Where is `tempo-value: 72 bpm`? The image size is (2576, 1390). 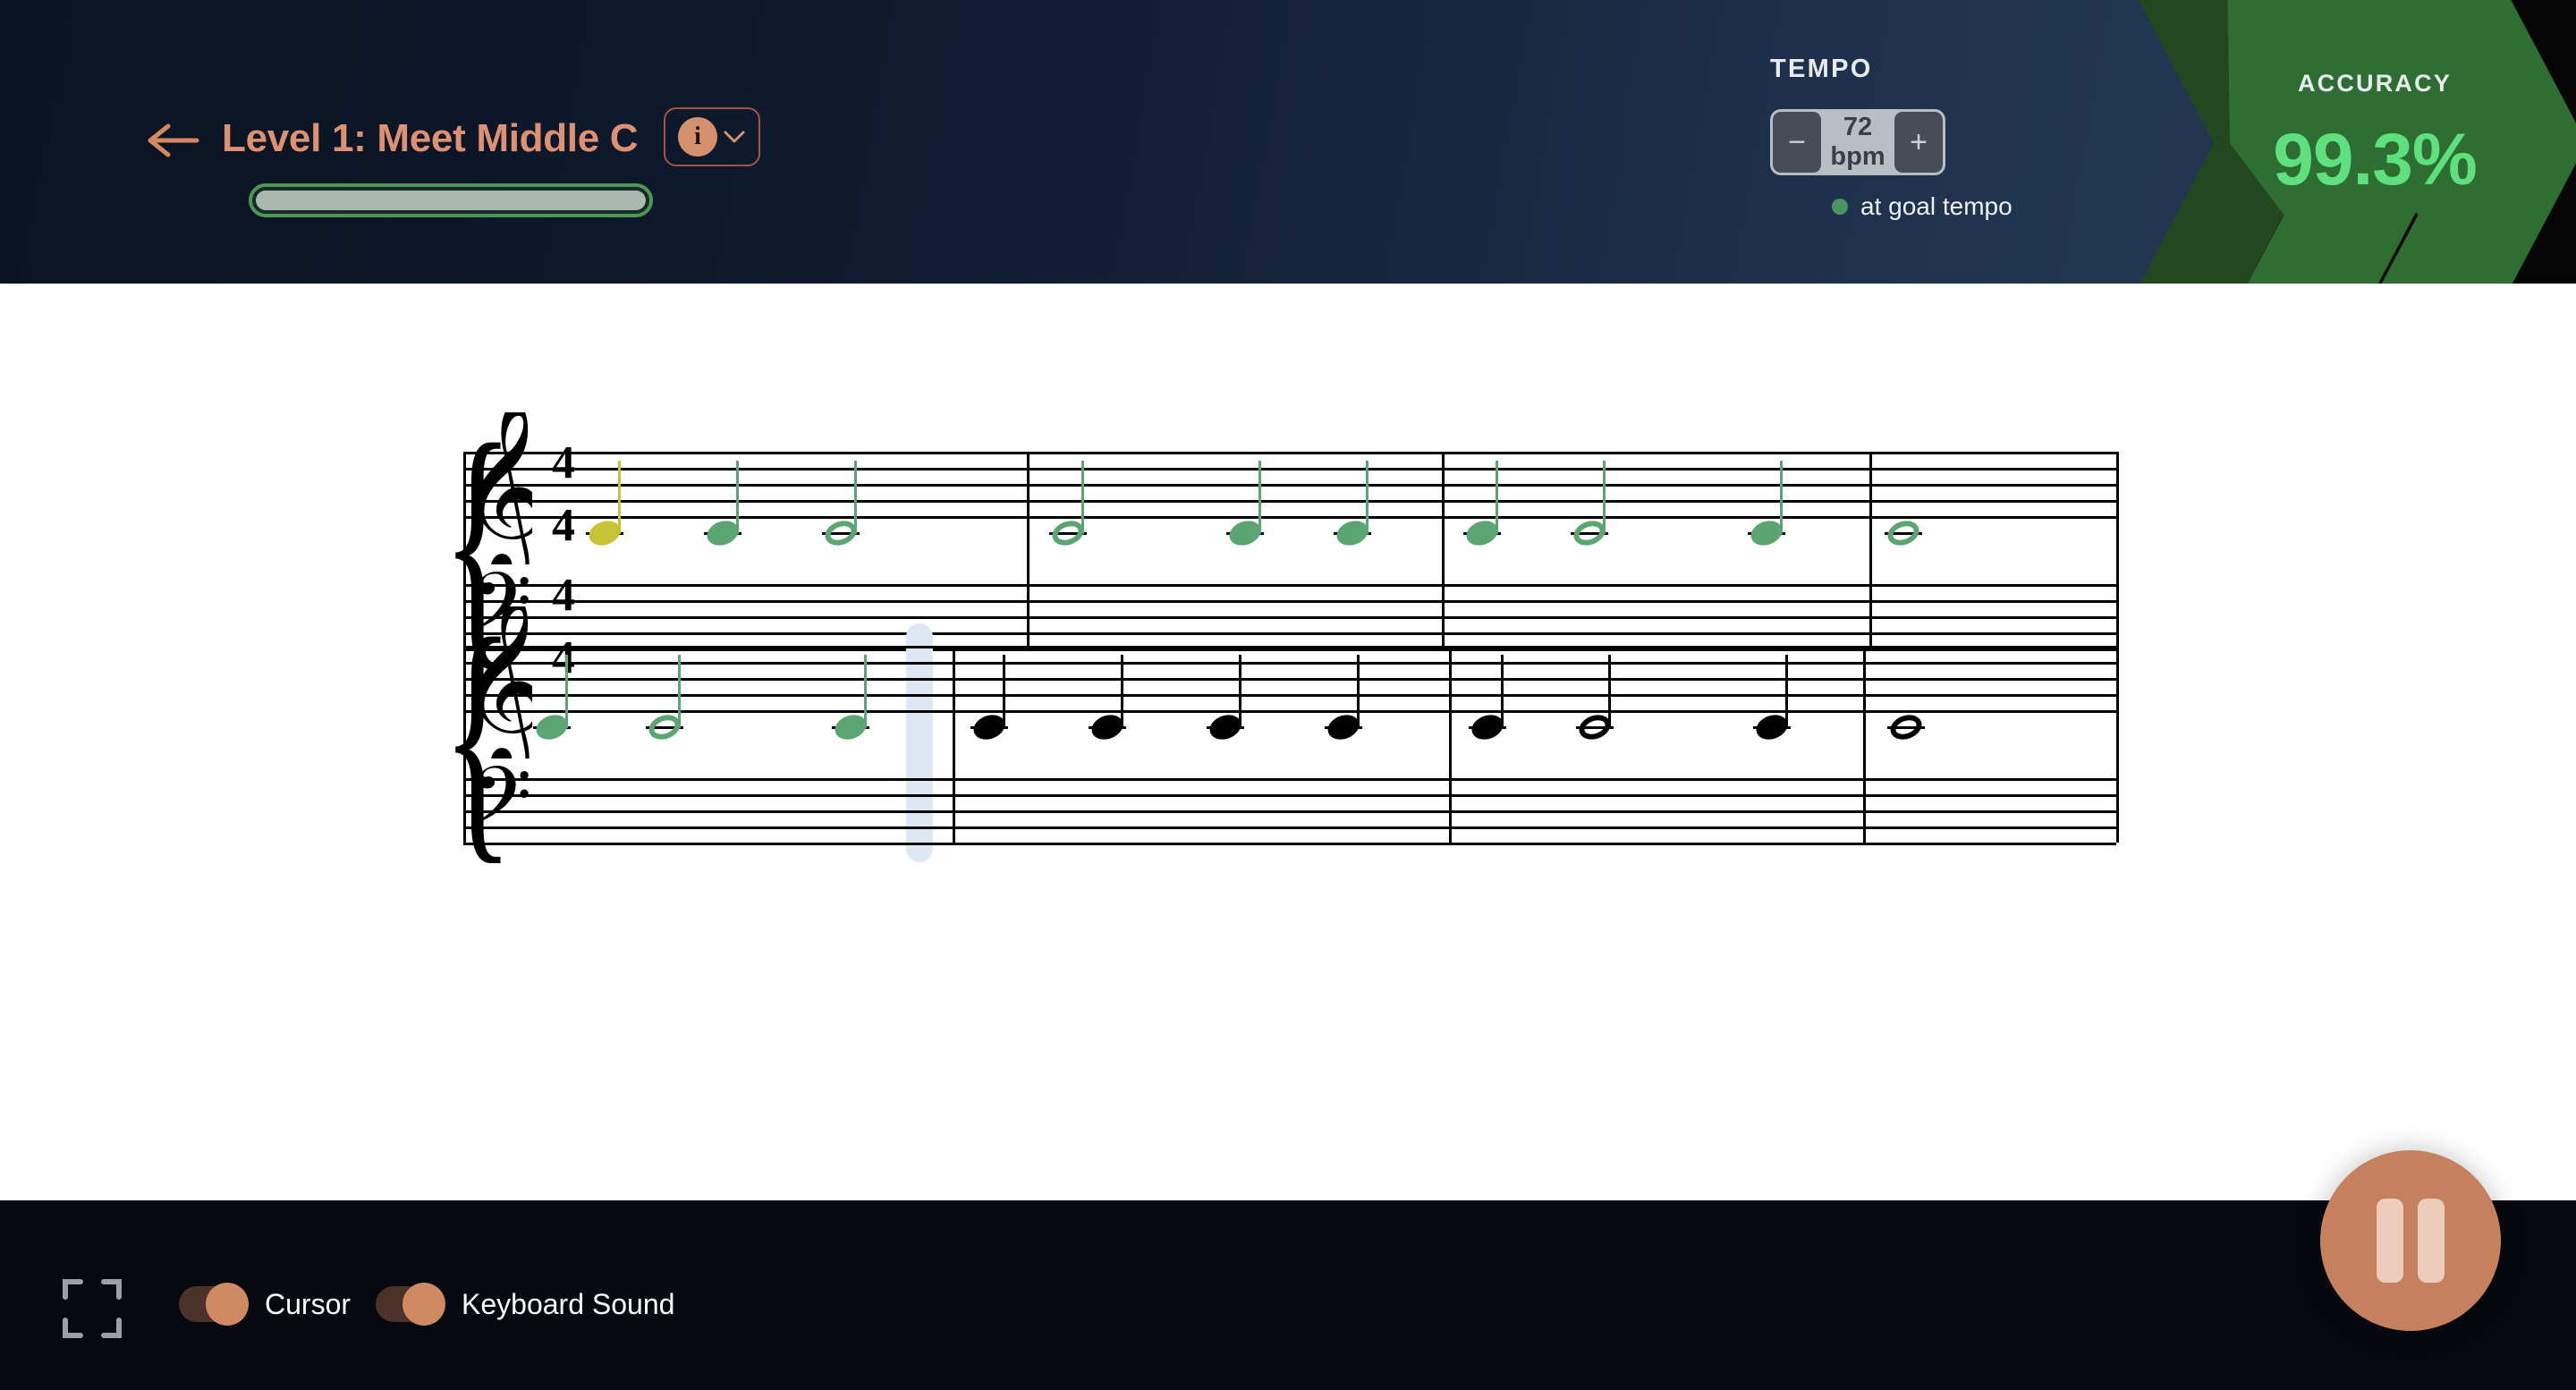 tempo-value: 72 bpm is located at coordinates (1858, 142).